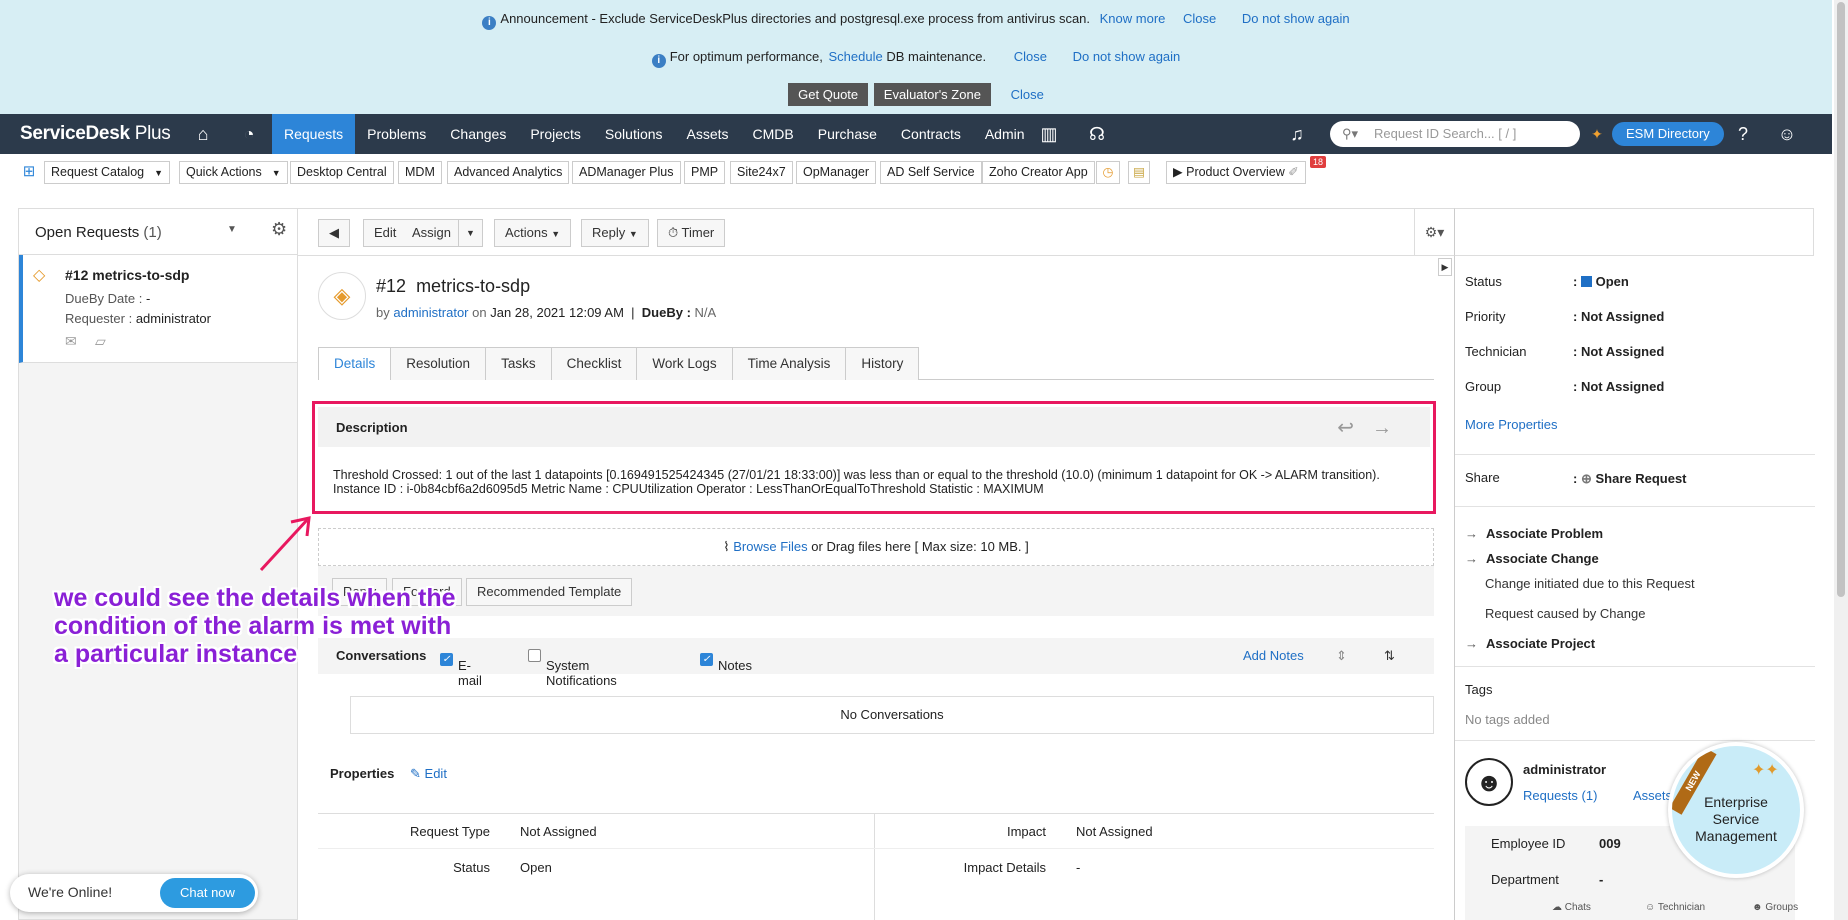  Describe the element at coordinates (773, 134) in the screenshot. I see `menu-cmdb: CMDB` at that location.